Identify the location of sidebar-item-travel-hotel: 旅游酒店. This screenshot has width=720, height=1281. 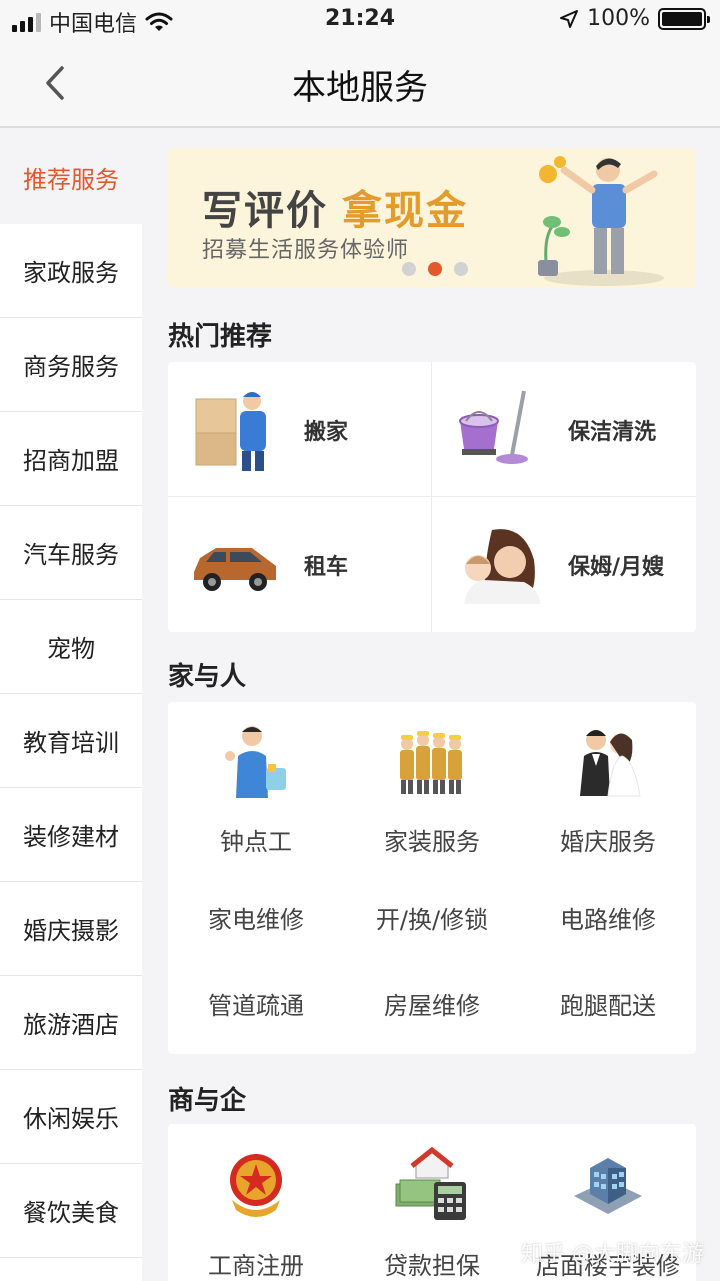
(71, 1023).